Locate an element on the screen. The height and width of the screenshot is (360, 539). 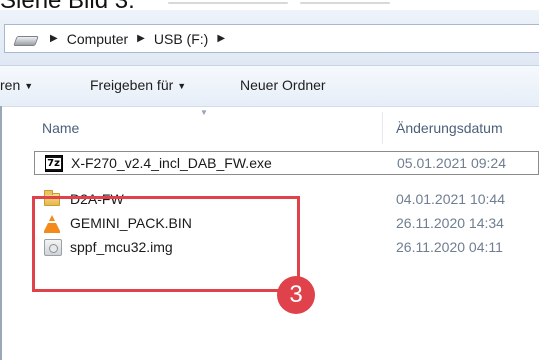
breadcrumb-computer: Computer is located at coordinates (97, 39).